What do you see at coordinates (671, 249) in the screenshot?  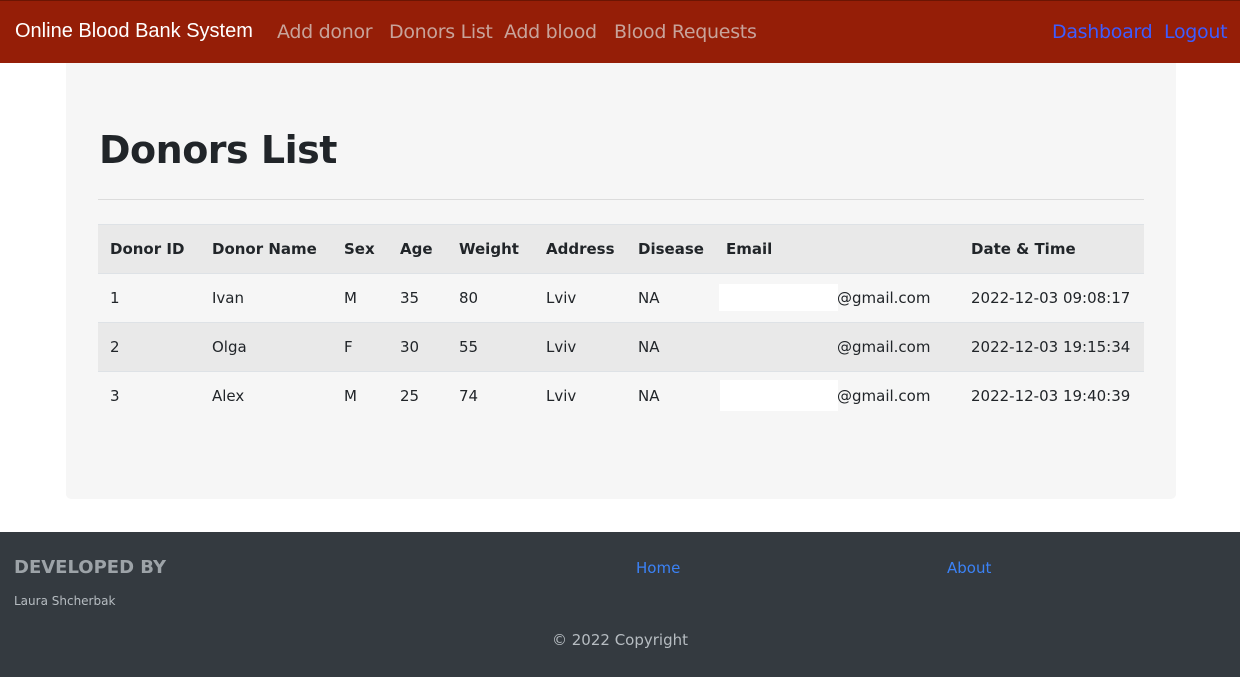 I see `th-disease: Disease` at bounding box center [671, 249].